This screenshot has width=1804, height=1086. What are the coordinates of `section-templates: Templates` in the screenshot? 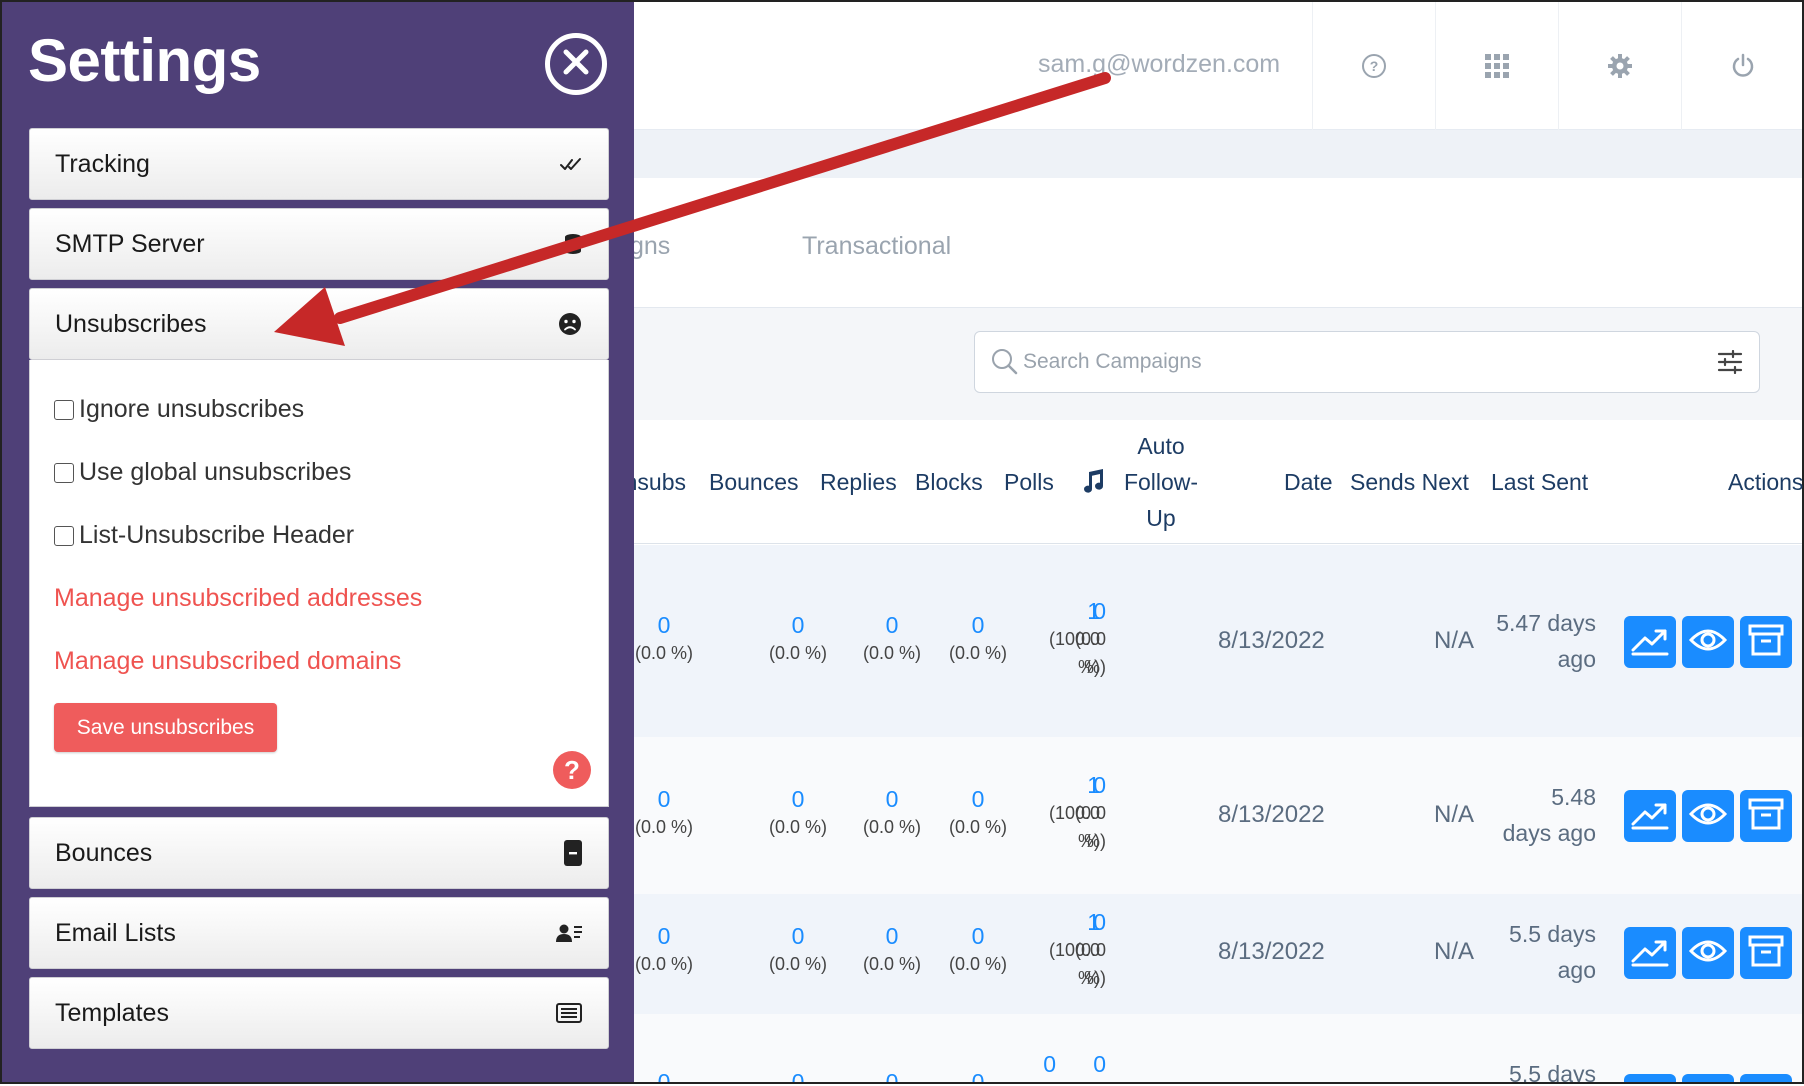 It's located at (319, 1013).